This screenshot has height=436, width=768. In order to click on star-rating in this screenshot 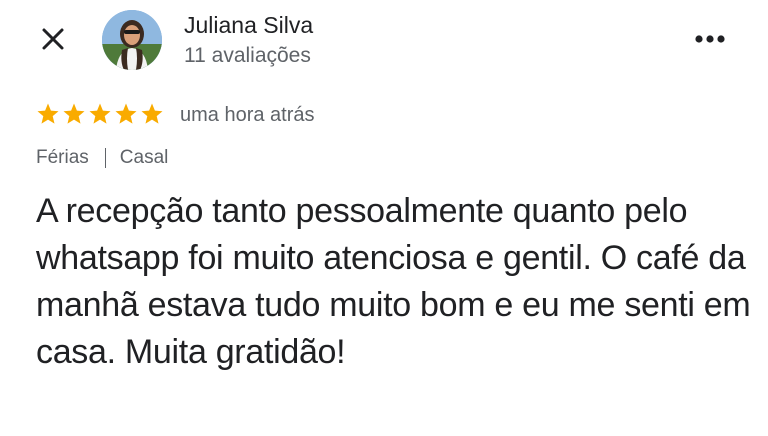, I will do `click(100, 114)`.